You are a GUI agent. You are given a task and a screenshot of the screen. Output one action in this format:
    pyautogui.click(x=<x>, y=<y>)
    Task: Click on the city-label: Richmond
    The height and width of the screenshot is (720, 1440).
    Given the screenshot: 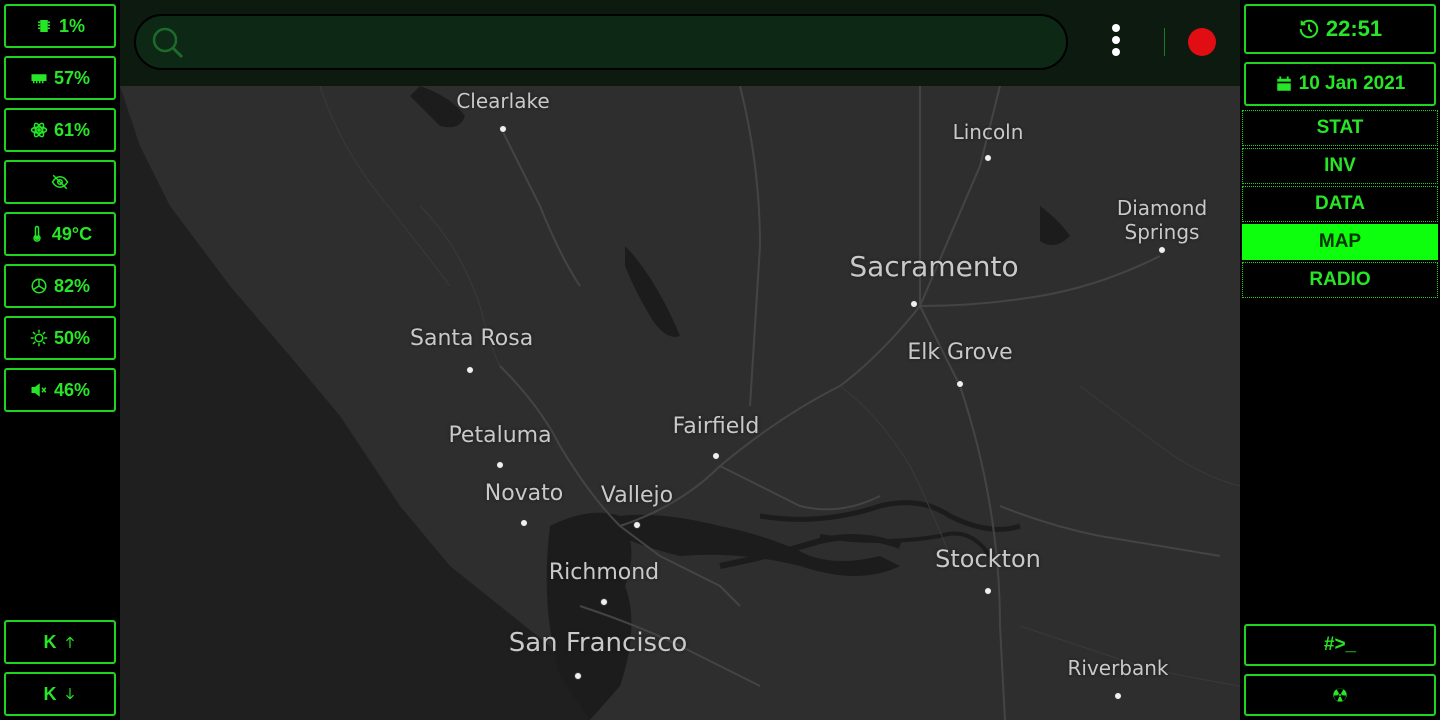 What is the action you would take?
    pyautogui.click(x=604, y=572)
    